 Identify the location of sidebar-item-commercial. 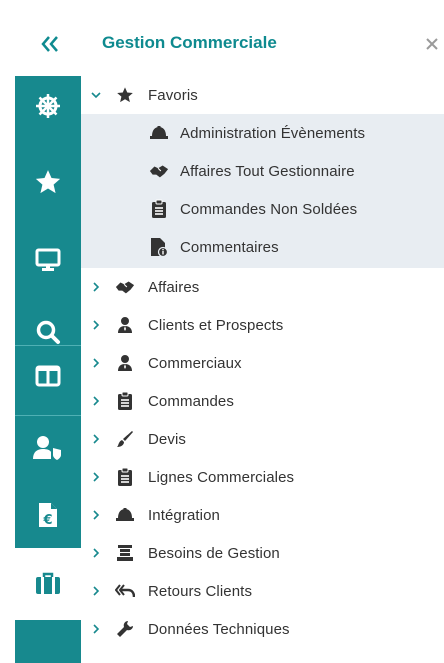
(48, 584).